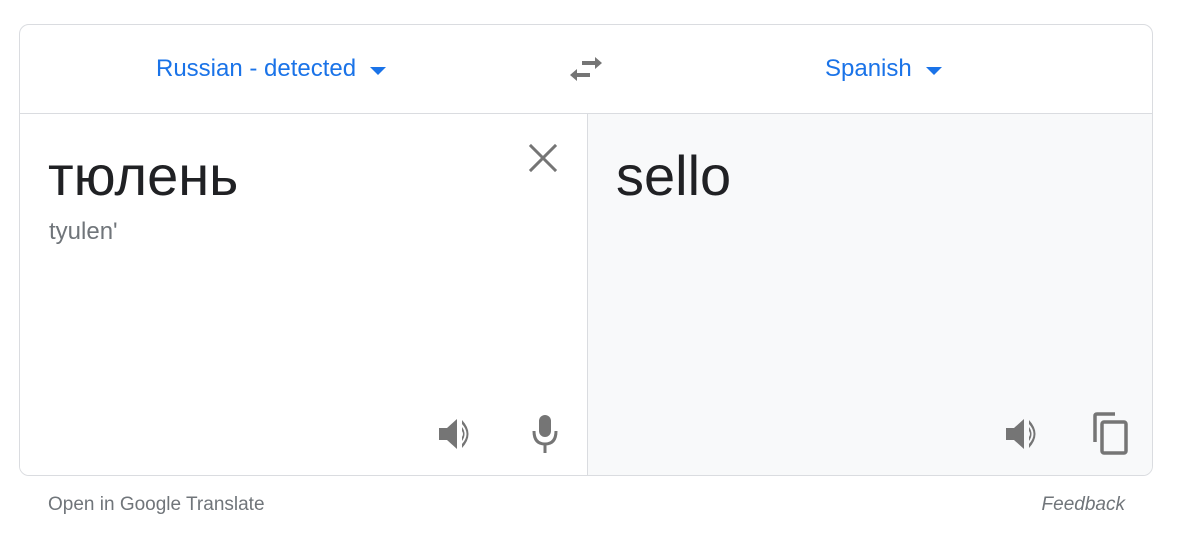  I want to click on microphone-button, so click(545, 434).